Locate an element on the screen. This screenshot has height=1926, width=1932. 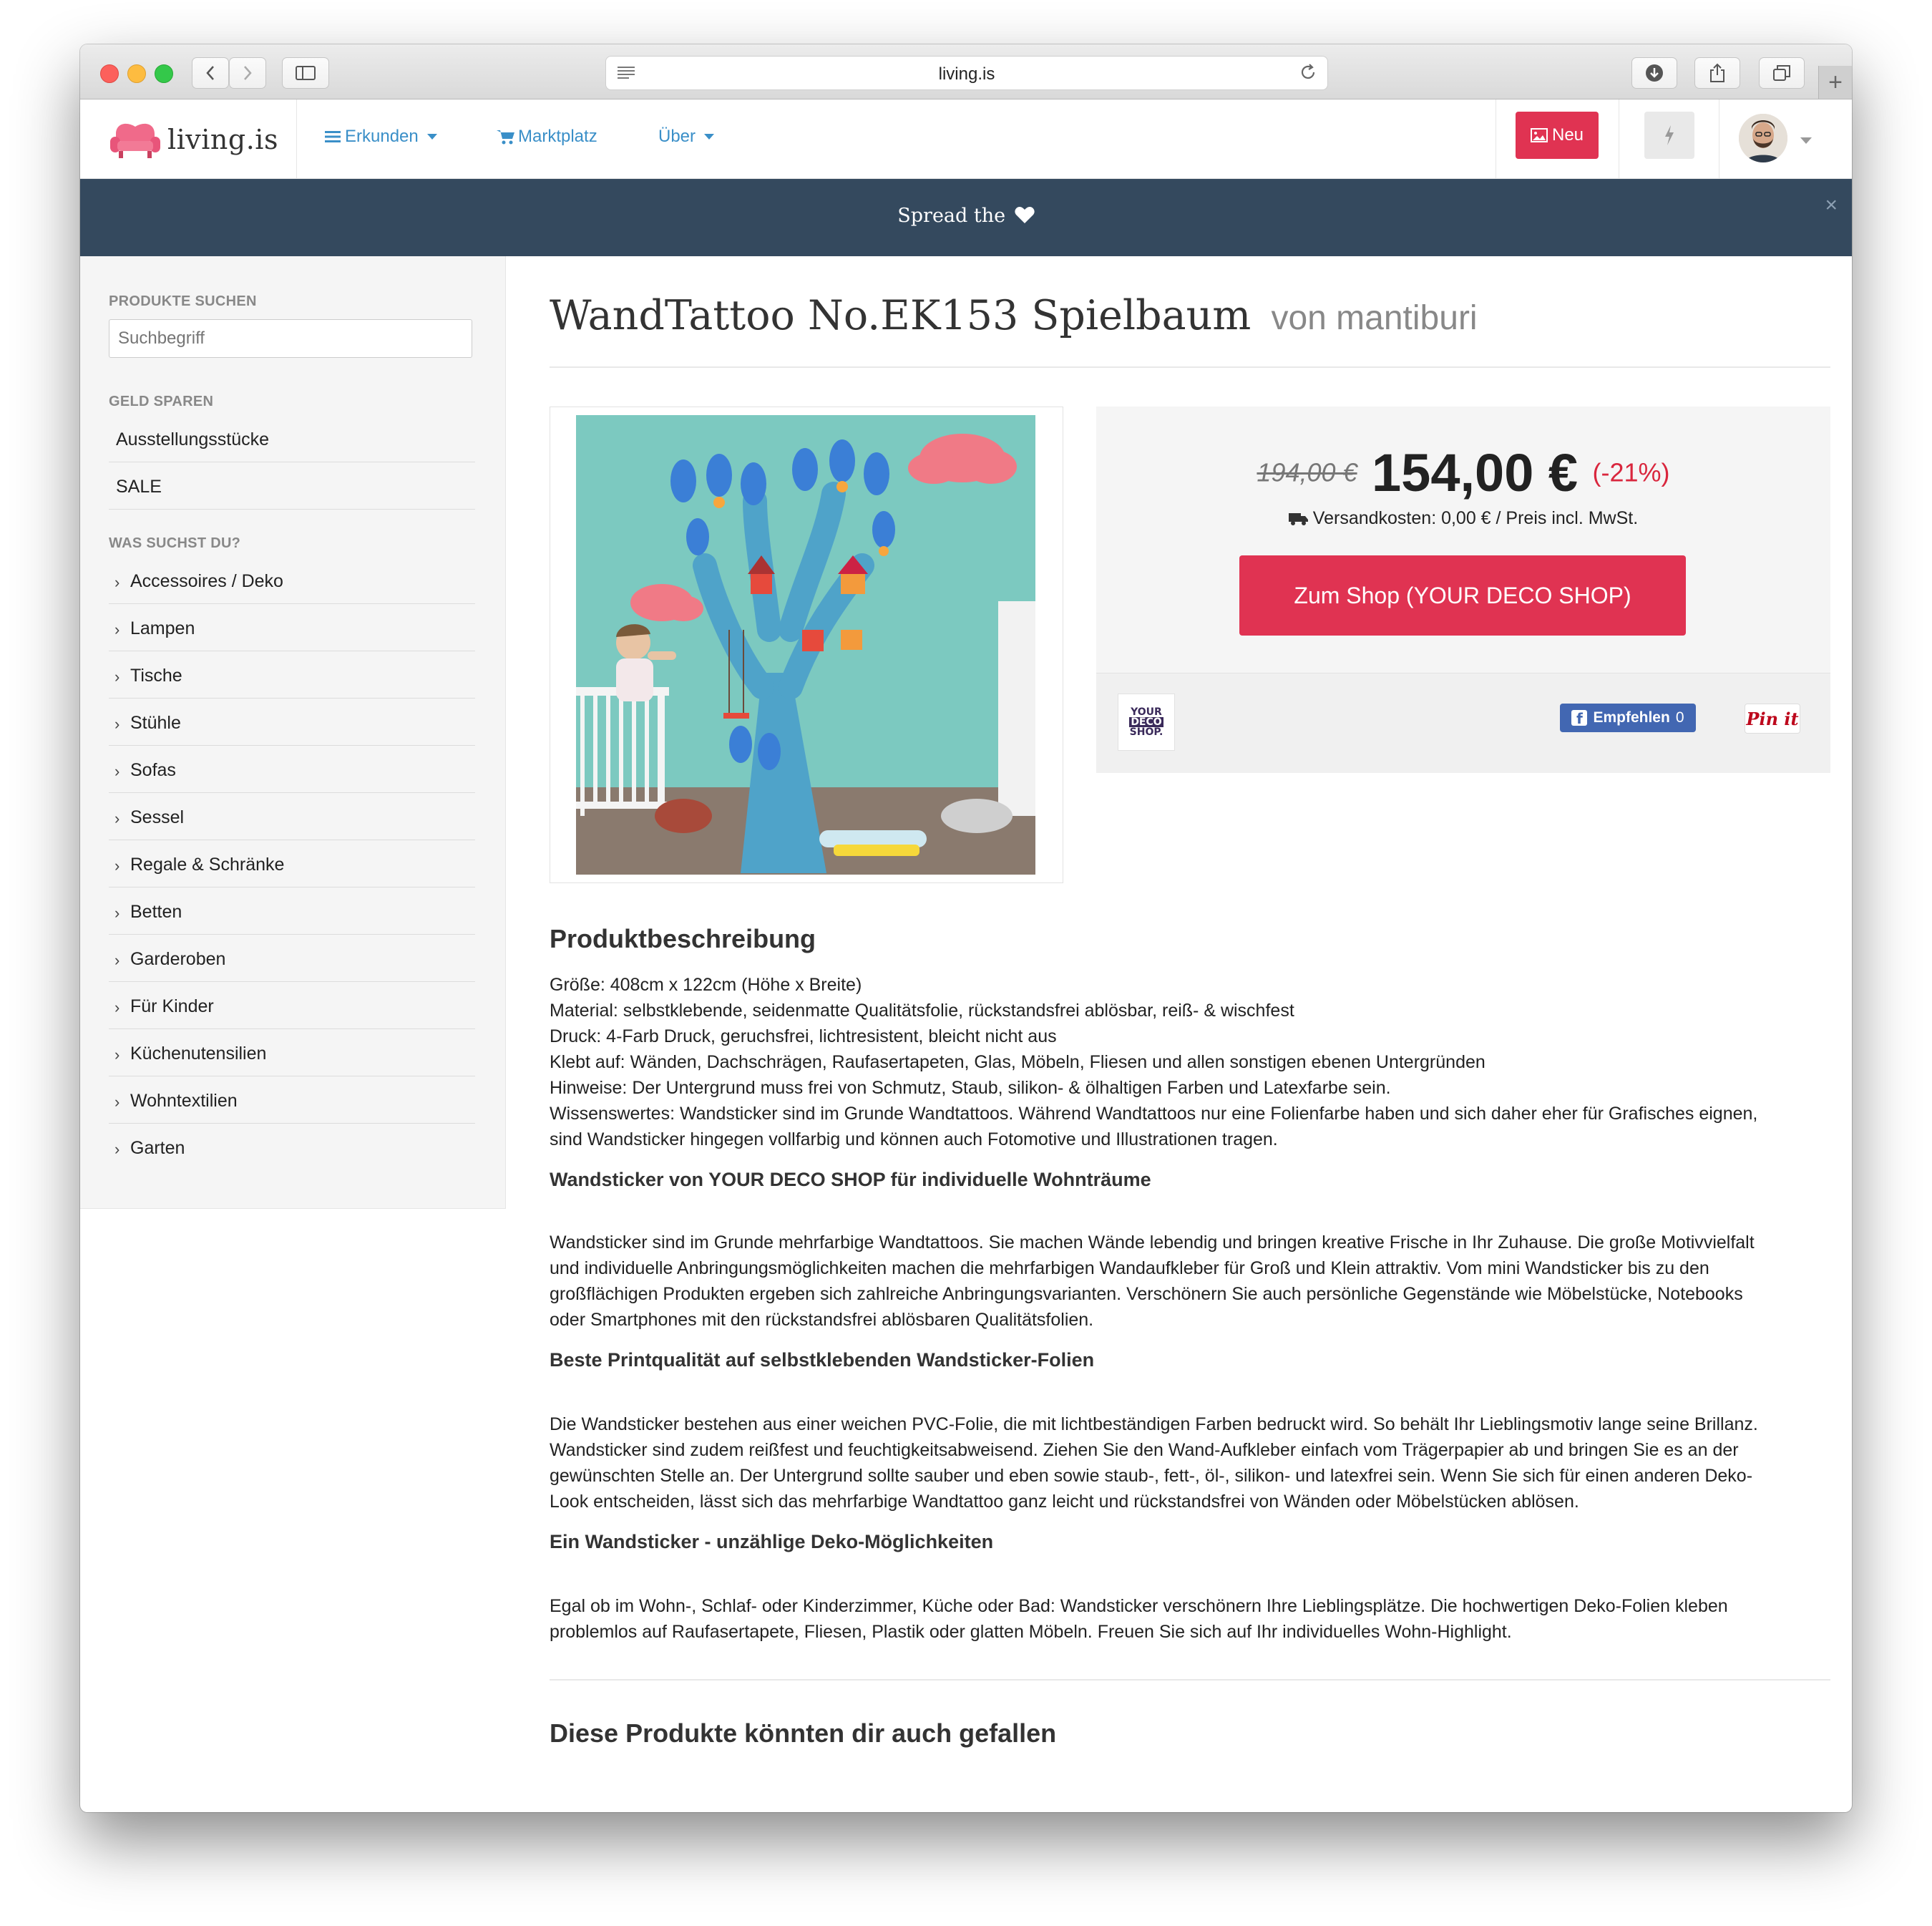
forward-button is located at coordinates (247, 73).